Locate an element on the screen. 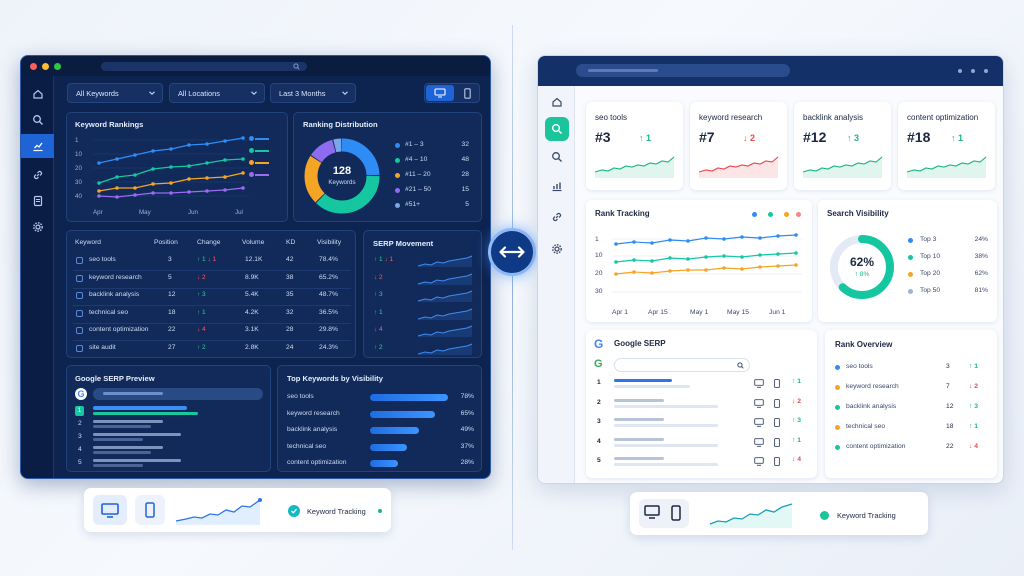 The height and width of the screenshot is (576, 1024). sidebar-item-reports is located at coordinates (37, 201).